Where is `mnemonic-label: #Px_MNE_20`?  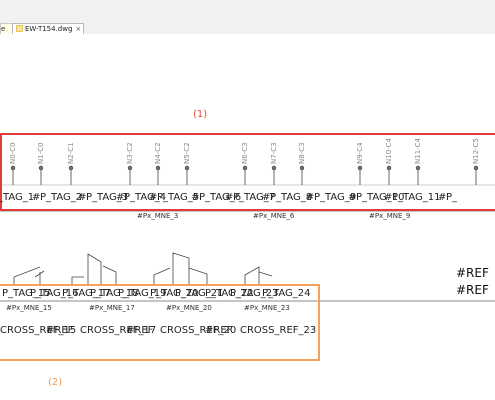
mnemonic-label: #Px_MNE_20 is located at coordinates (189, 308).